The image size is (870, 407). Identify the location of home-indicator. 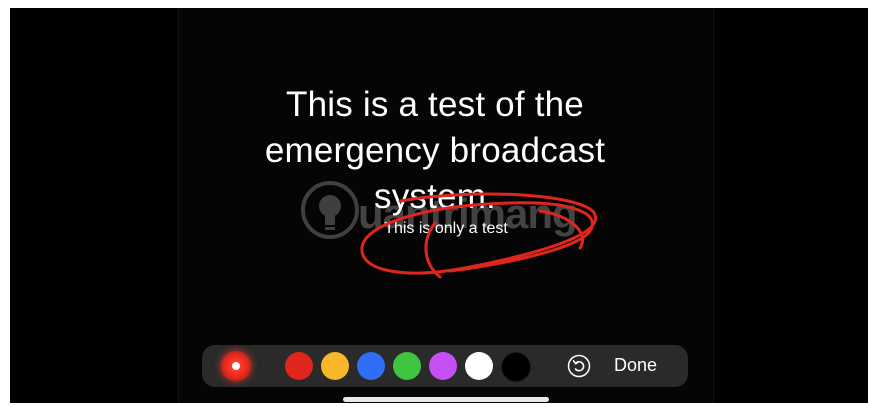
(446, 399).